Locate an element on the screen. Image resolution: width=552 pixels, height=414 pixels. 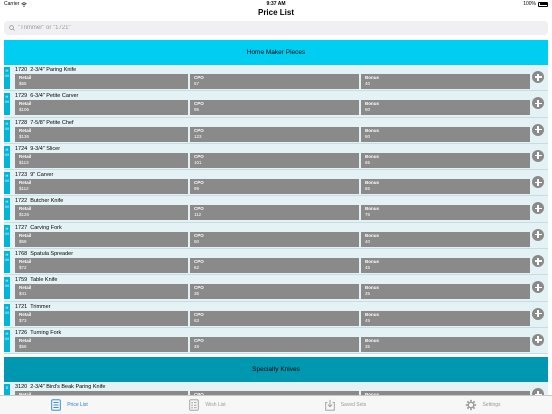
search-input is located at coordinates (268, 28).